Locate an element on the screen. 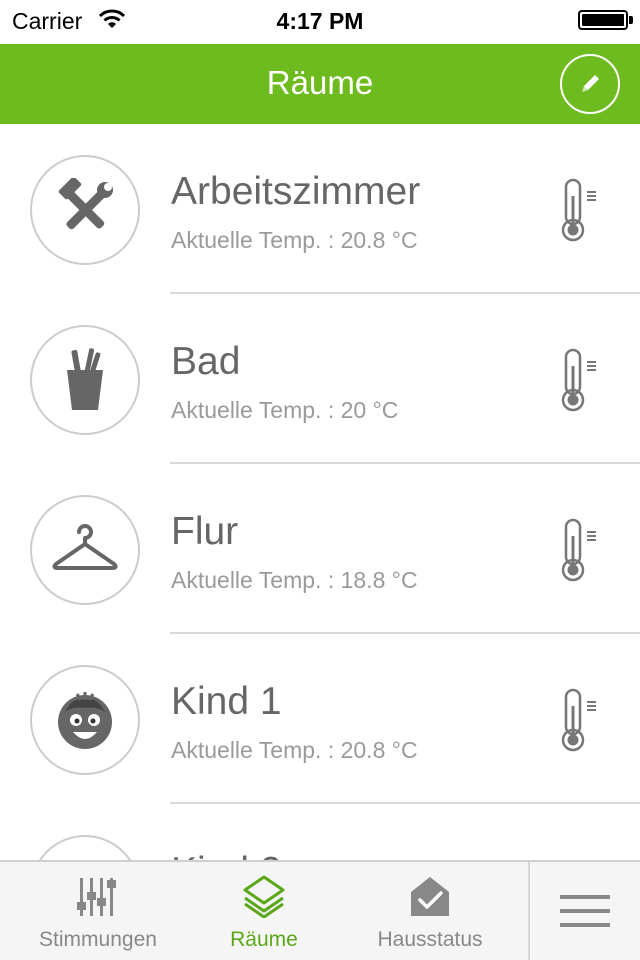  battery-icon is located at coordinates (603, 20).